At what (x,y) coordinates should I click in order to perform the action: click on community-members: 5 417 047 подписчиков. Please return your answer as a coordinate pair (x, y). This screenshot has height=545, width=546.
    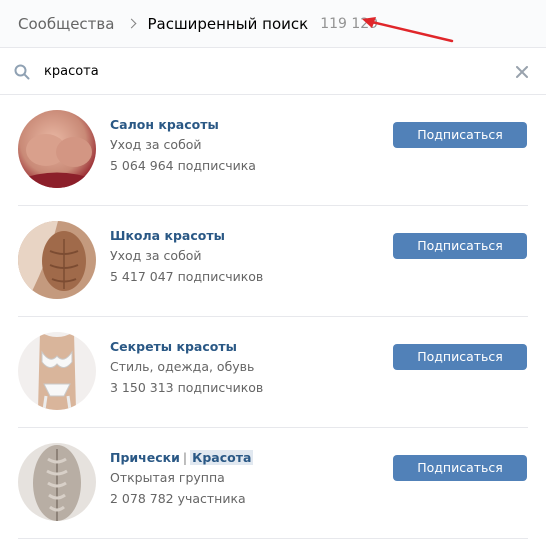
    Looking at the image, I should click on (187, 276).